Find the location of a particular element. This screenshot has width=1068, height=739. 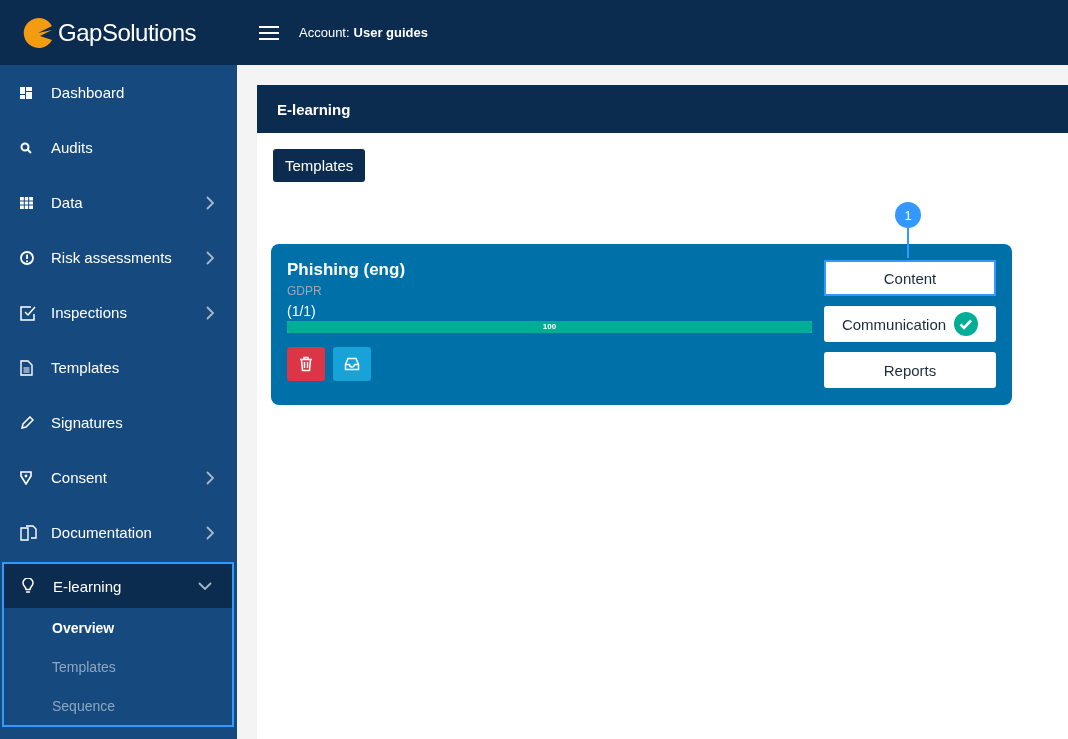

sidebar-item: Inspections is located at coordinates (118, 312).